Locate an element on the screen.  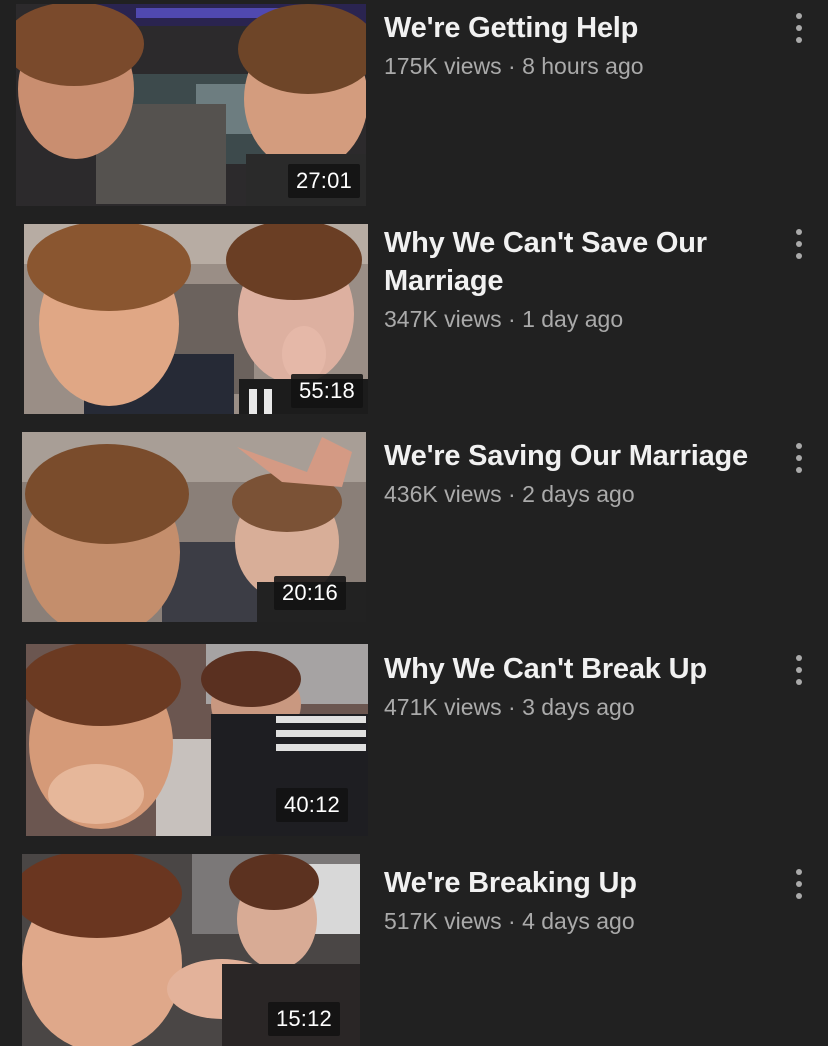
video-stats: 471K views · 3 days ago is located at coordinates (576, 707).